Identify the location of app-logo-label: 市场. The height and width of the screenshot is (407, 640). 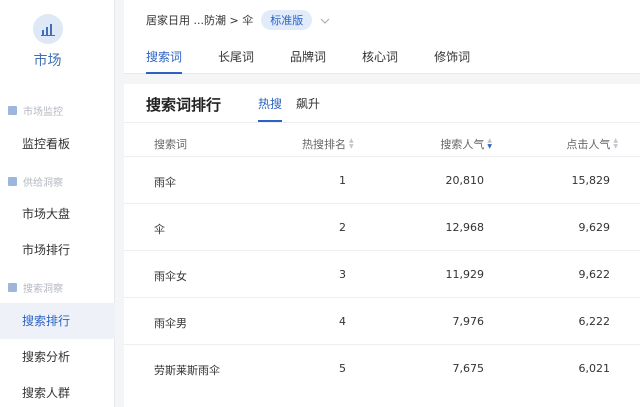
(47, 61).